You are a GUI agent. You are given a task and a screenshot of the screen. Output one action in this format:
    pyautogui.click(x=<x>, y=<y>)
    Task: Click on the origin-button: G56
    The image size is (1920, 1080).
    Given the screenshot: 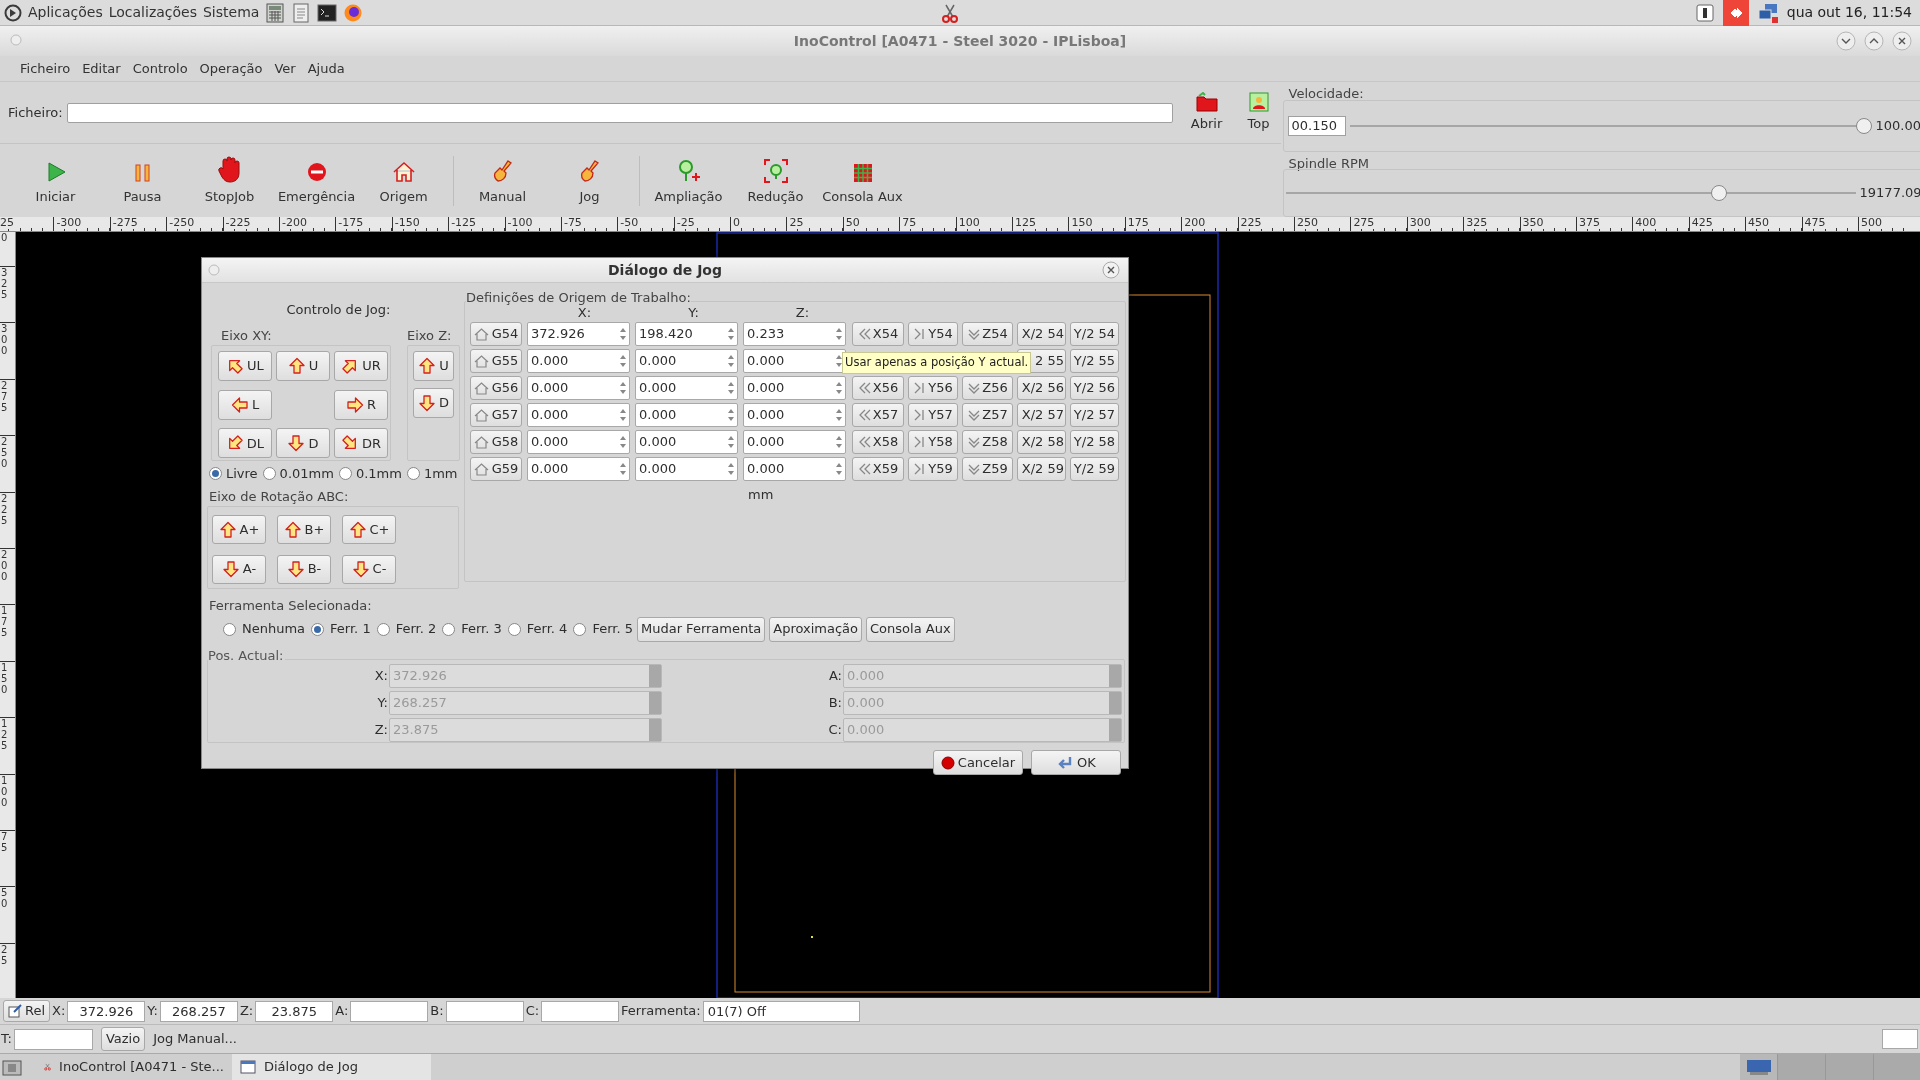 What is the action you would take?
    pyautogui.click(x=496, y=388)
    